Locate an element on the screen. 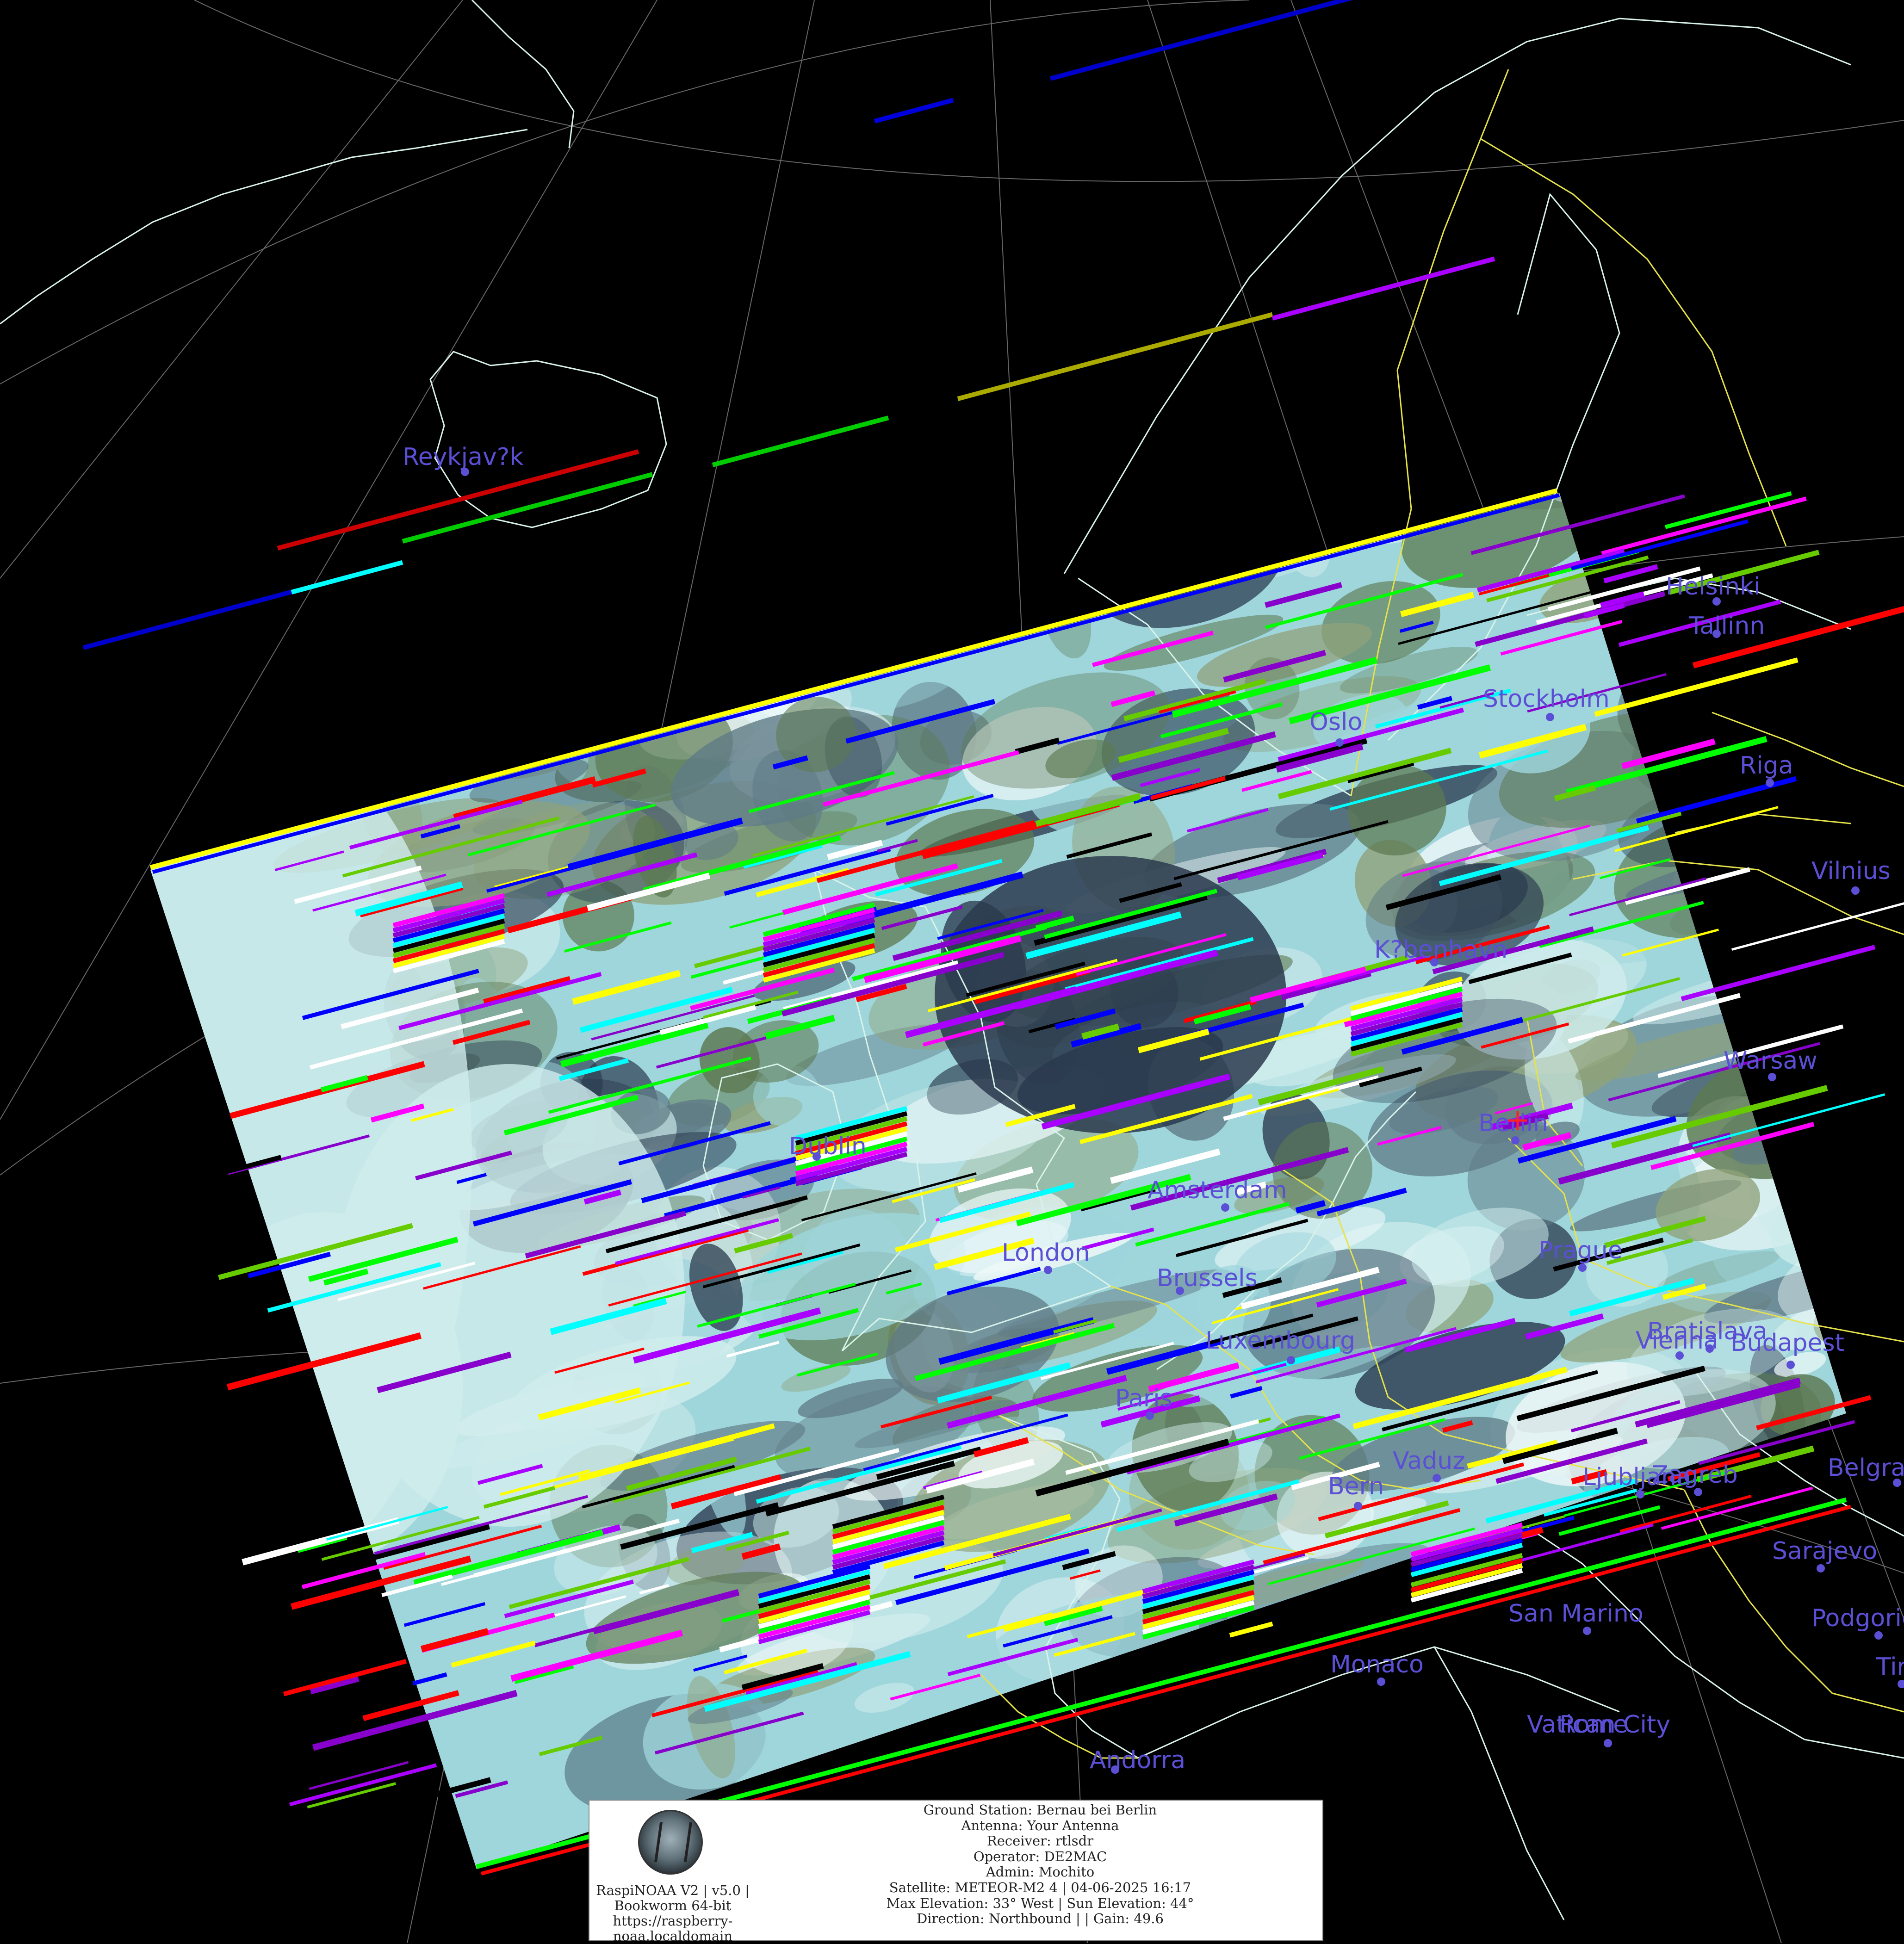 The height and width of the screenshot is (1944, 1904). city-label: Vienna is located at coordinates (1677, 1341).